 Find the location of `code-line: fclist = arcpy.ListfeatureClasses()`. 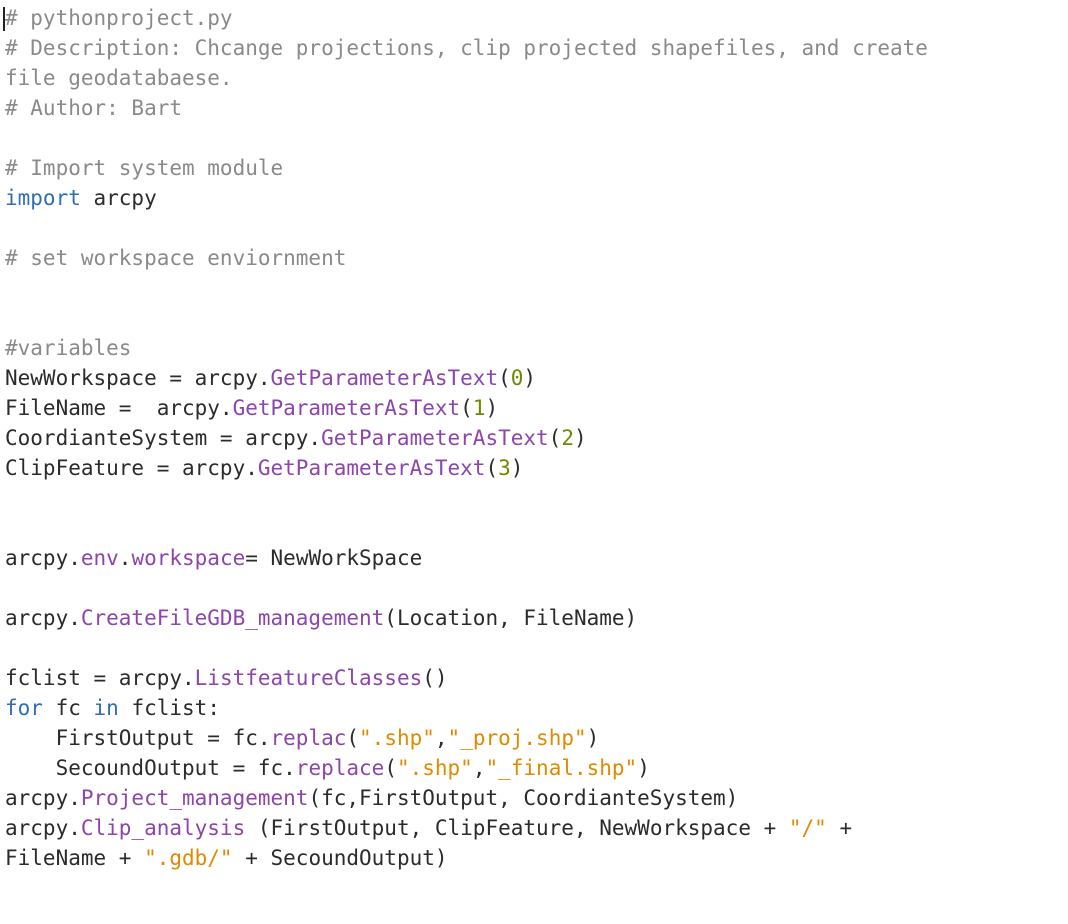

code-line: fclist = arcpy.ListfeatureClasses() is located at coordinates (466, 678).